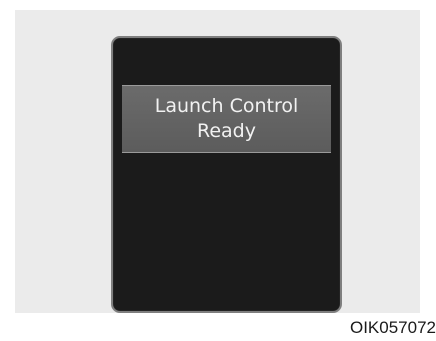 This screenshot has height=341, width=436. I want to click on launch-control-banner: Launch Control Ready, so click(226, 119).